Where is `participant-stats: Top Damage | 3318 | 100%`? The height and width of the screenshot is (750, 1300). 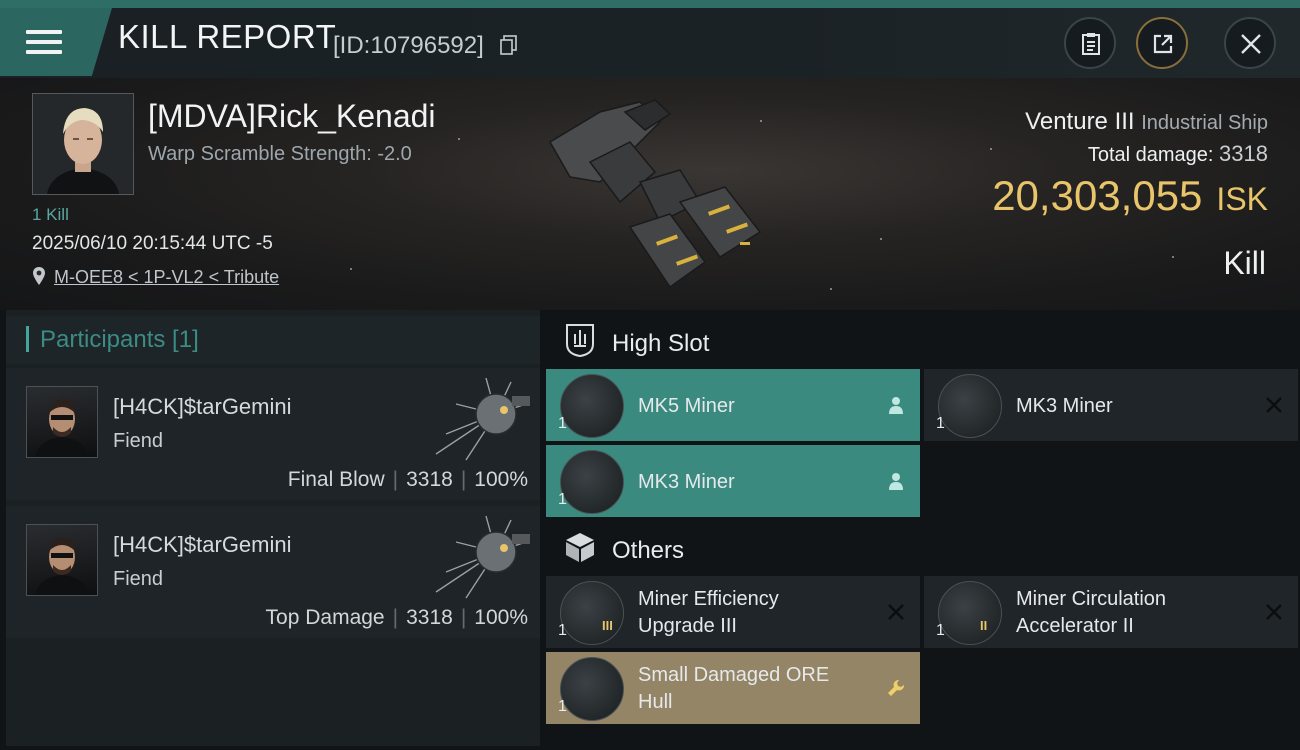 participant-stats: Top Damage | 3318 | 100% is located at coordinates (396, 617).